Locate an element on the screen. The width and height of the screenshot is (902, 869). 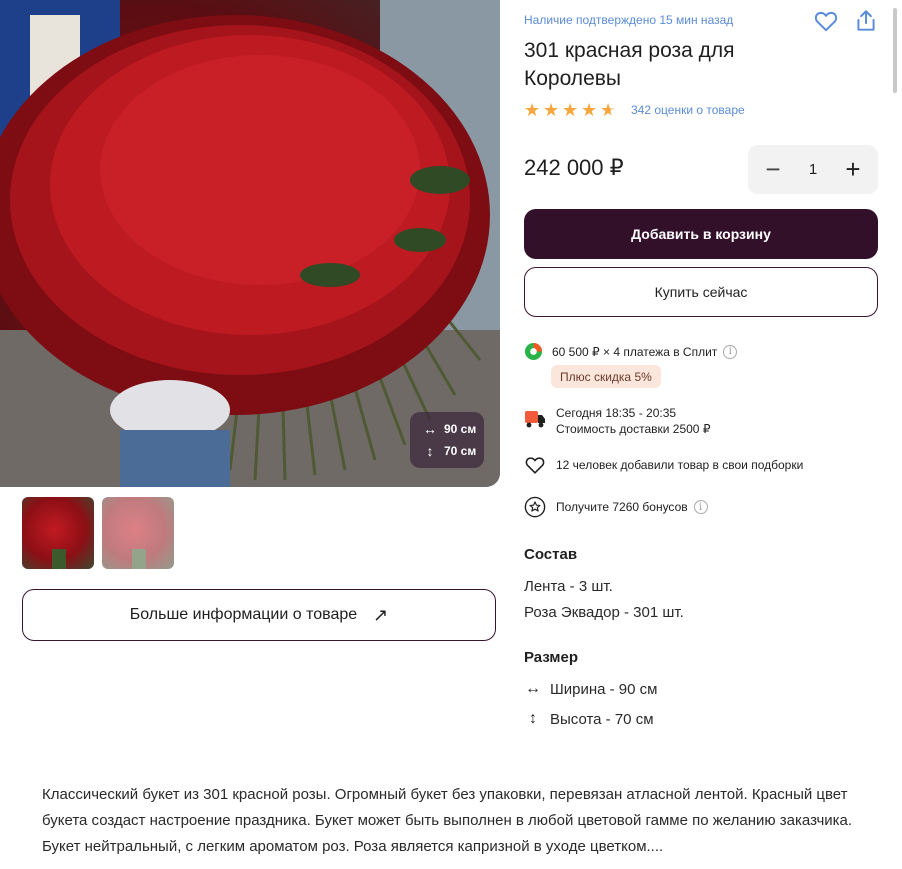
bonus-info: Получите 7260 бонусов i is located at coordinates (616, 507).